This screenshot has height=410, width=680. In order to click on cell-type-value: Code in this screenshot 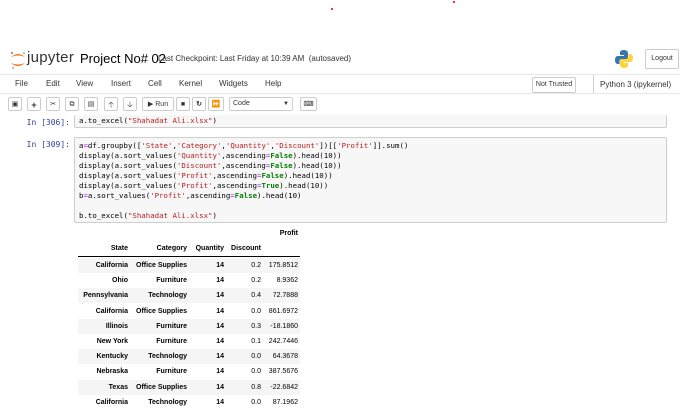, I will do `click(241, 103)`.